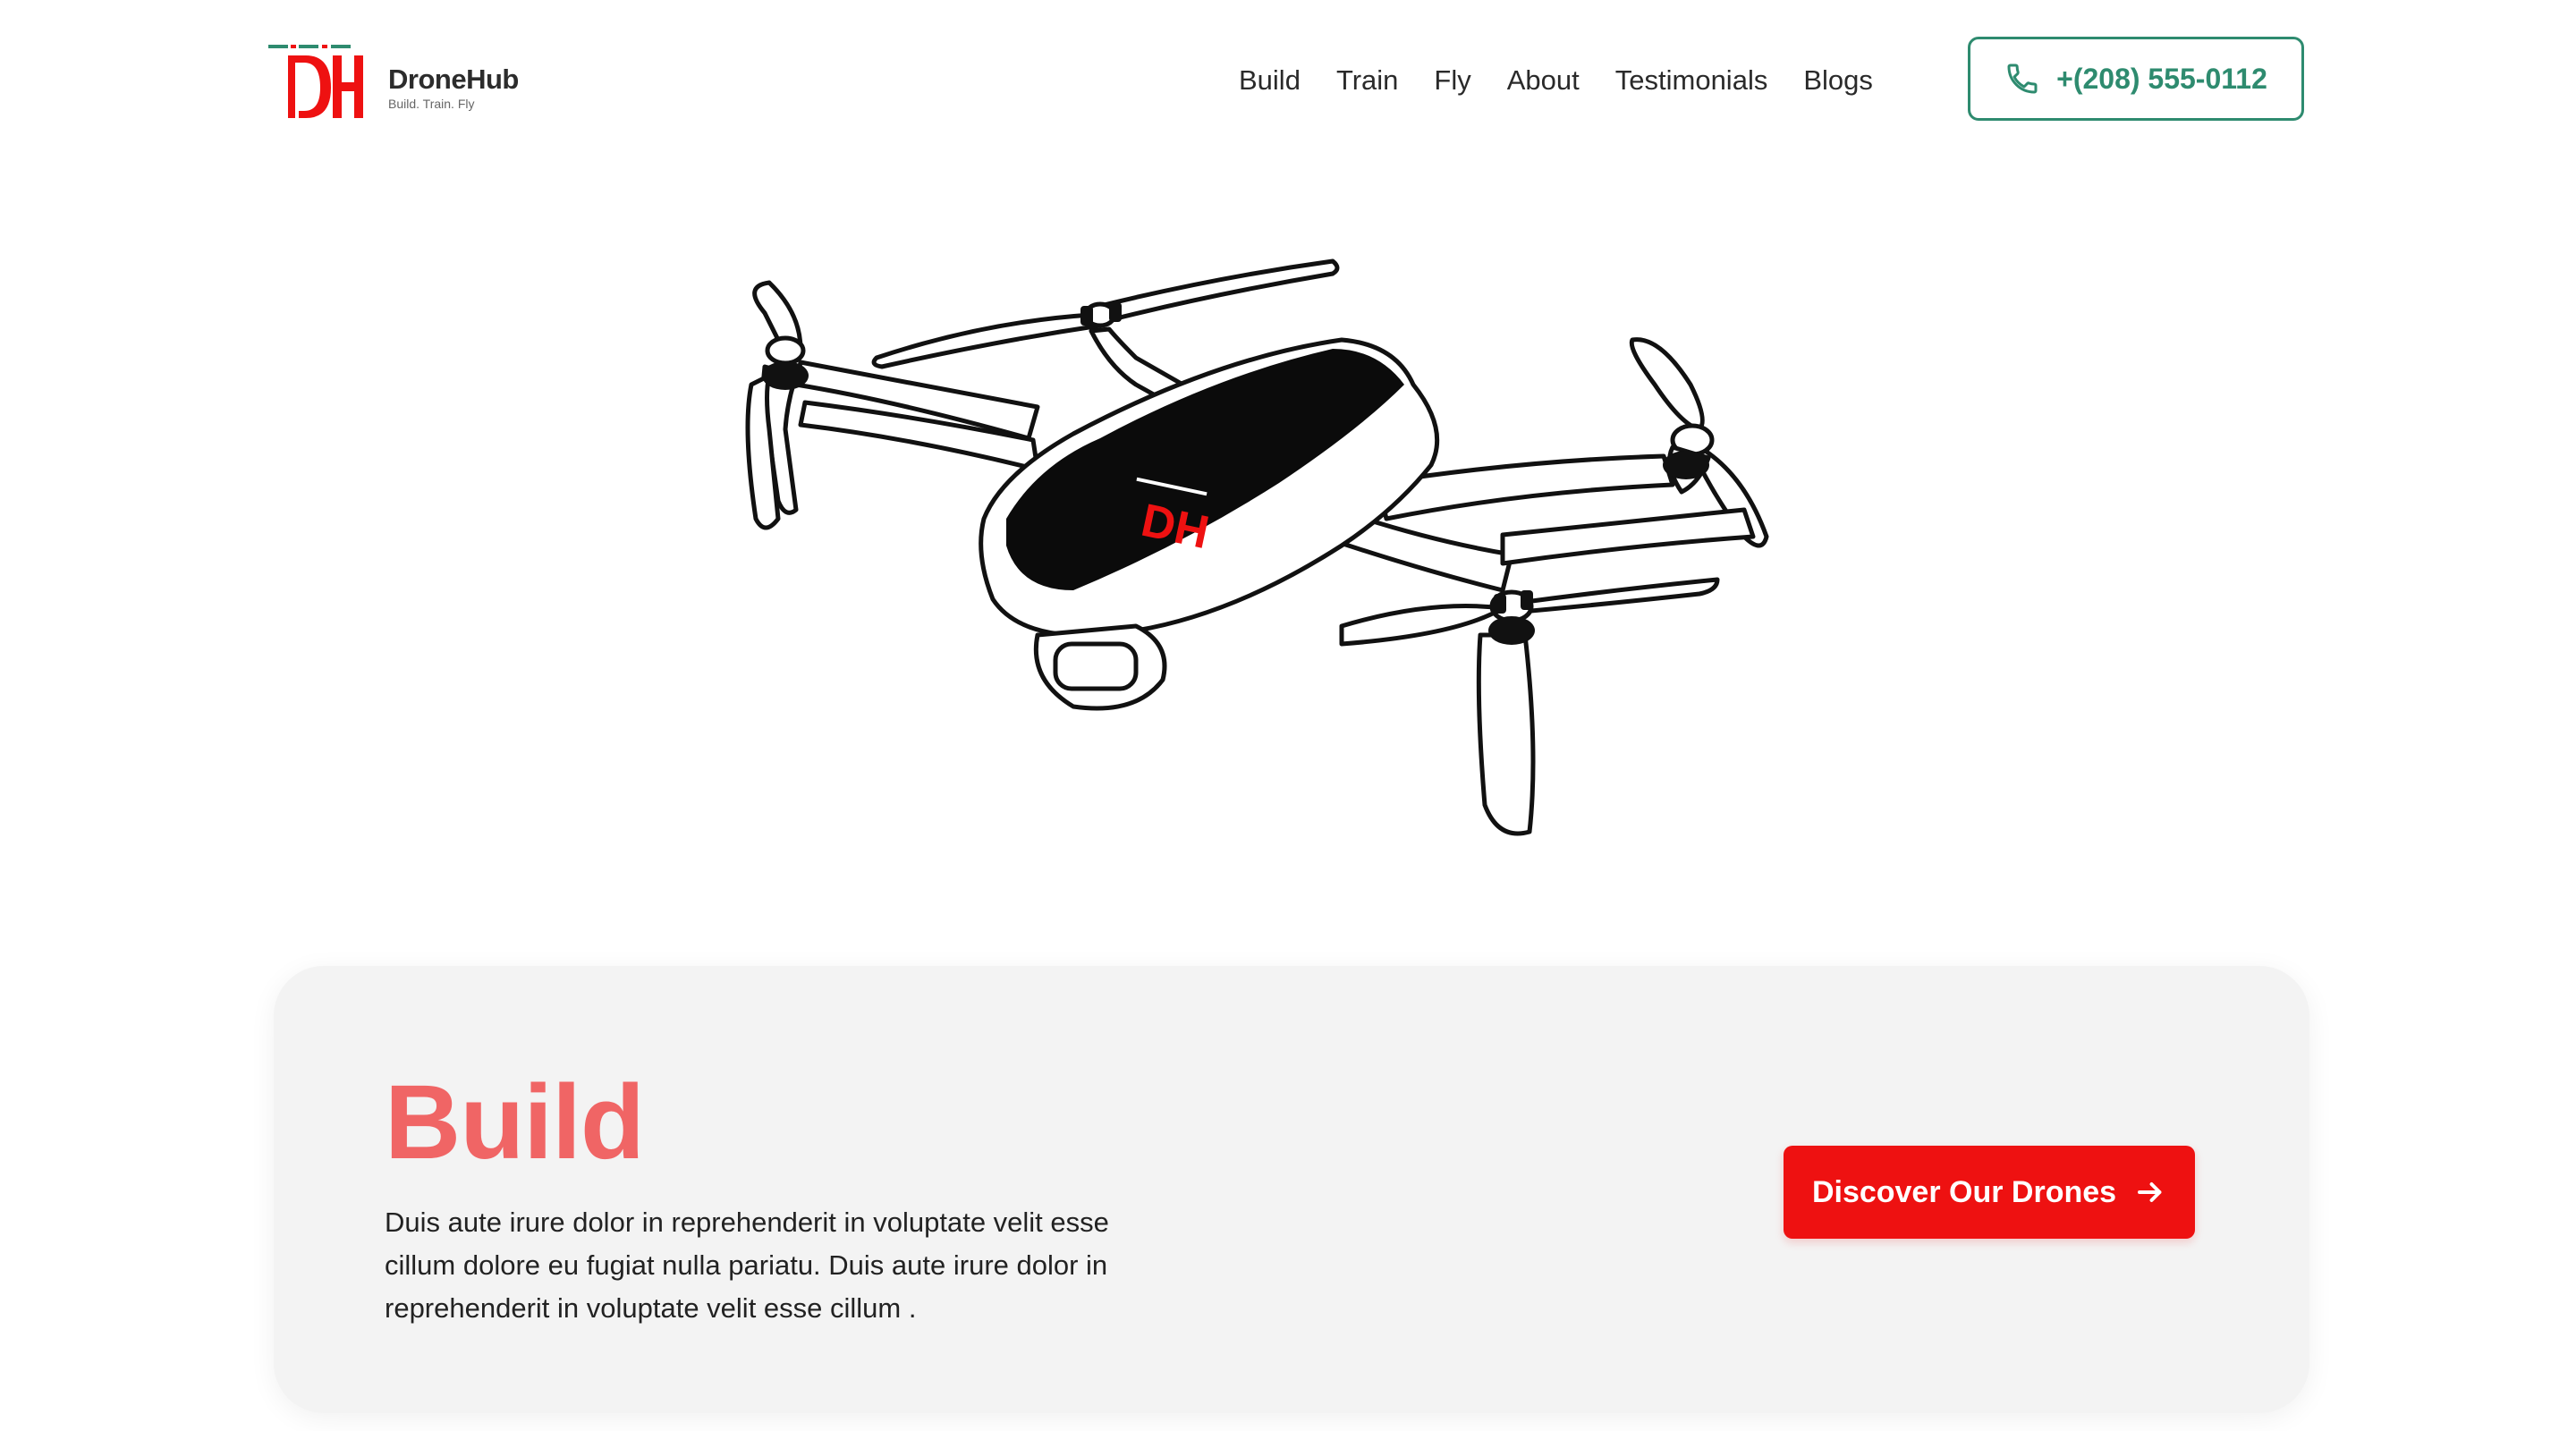 This screenshot has height=1431, width=2576. I want to click on phone-number: +(208) 555-0112, so click(2161, 78).